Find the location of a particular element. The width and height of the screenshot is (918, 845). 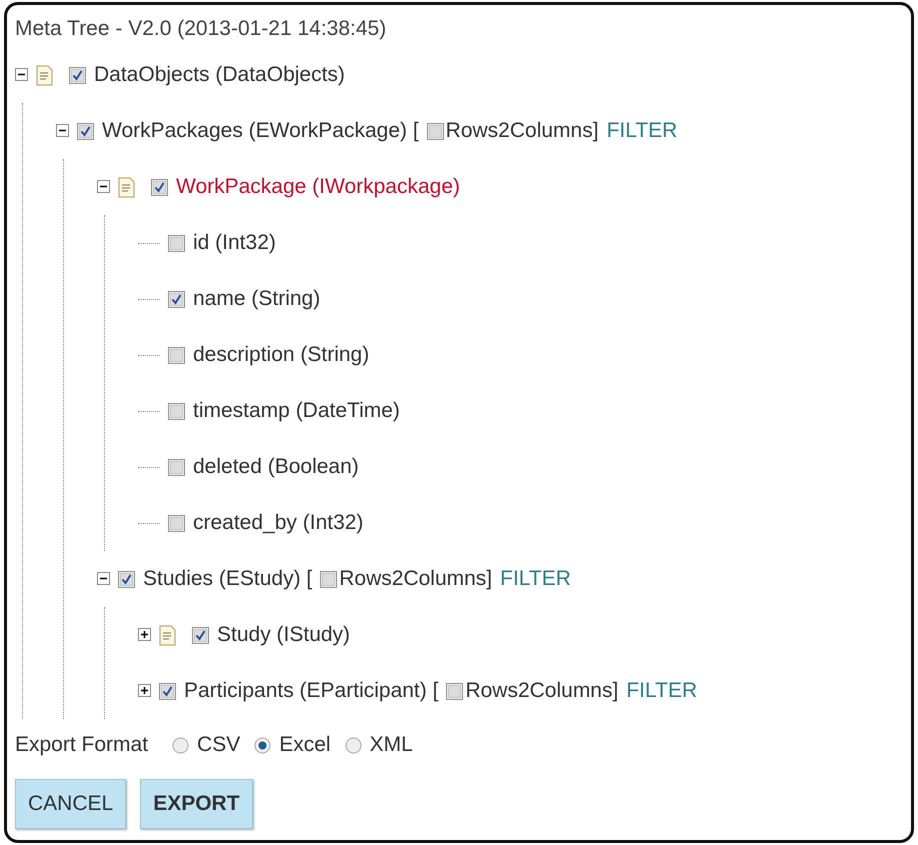

node-label: name (String) is located at coordinates (256, 299).